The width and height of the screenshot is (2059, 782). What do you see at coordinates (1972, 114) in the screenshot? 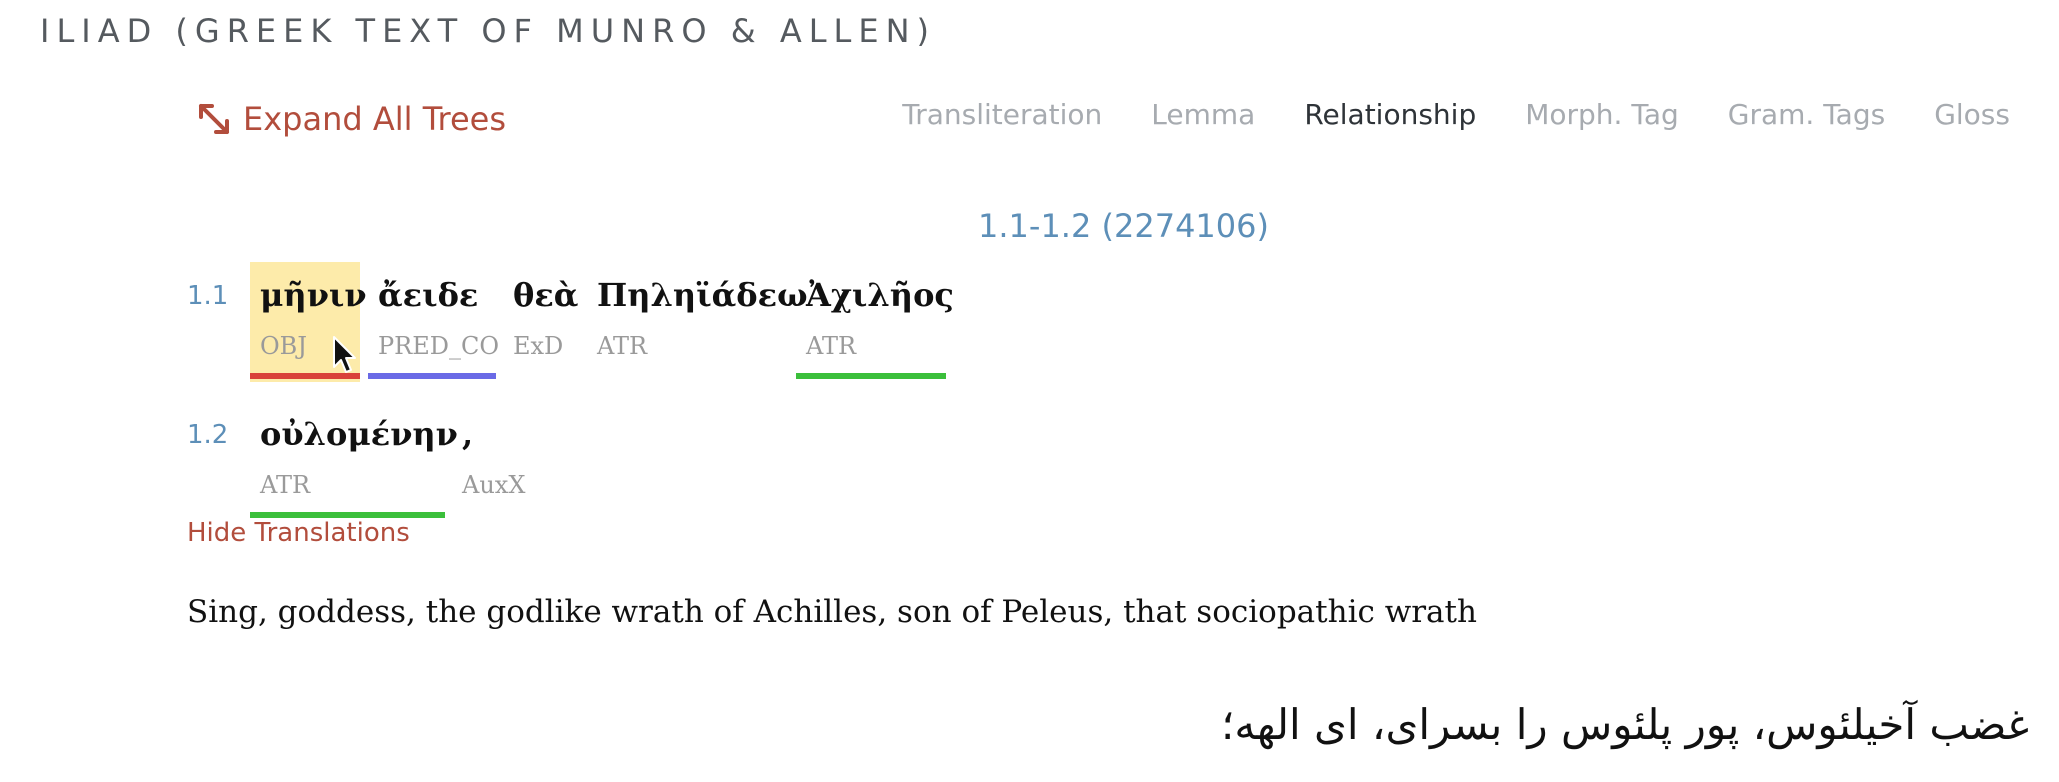
I see `tab-gloss: Gloss` at bounding box center [1972, 114].